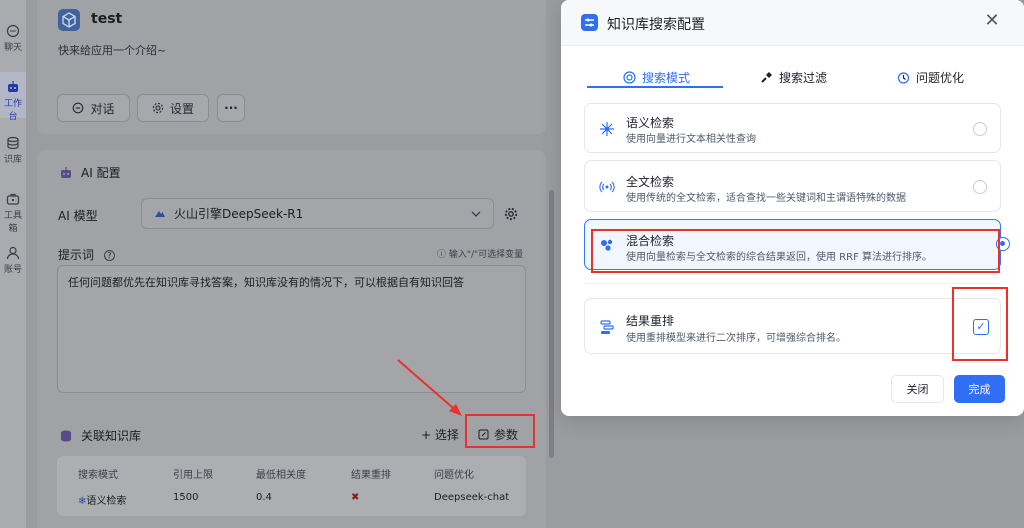 This screenshot has height=528, width=1024. I want to click on tab-question-optimize: 问题优化, so click(930, 77).